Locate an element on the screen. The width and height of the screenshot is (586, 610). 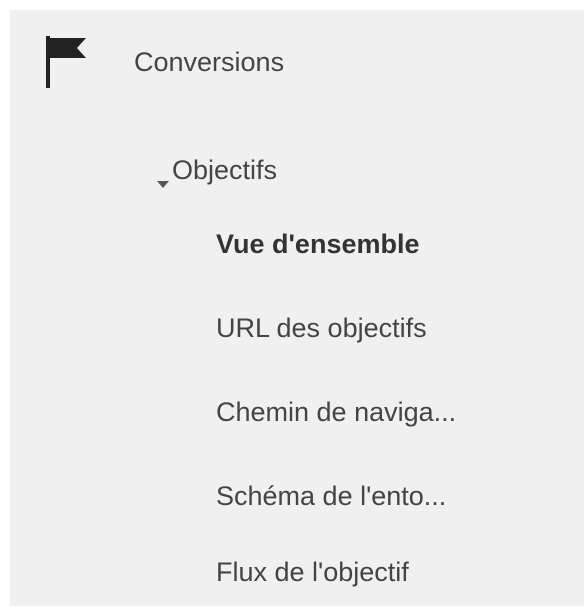
nav-group-objectifs: Objectifs is located at coordinates (216, 170).